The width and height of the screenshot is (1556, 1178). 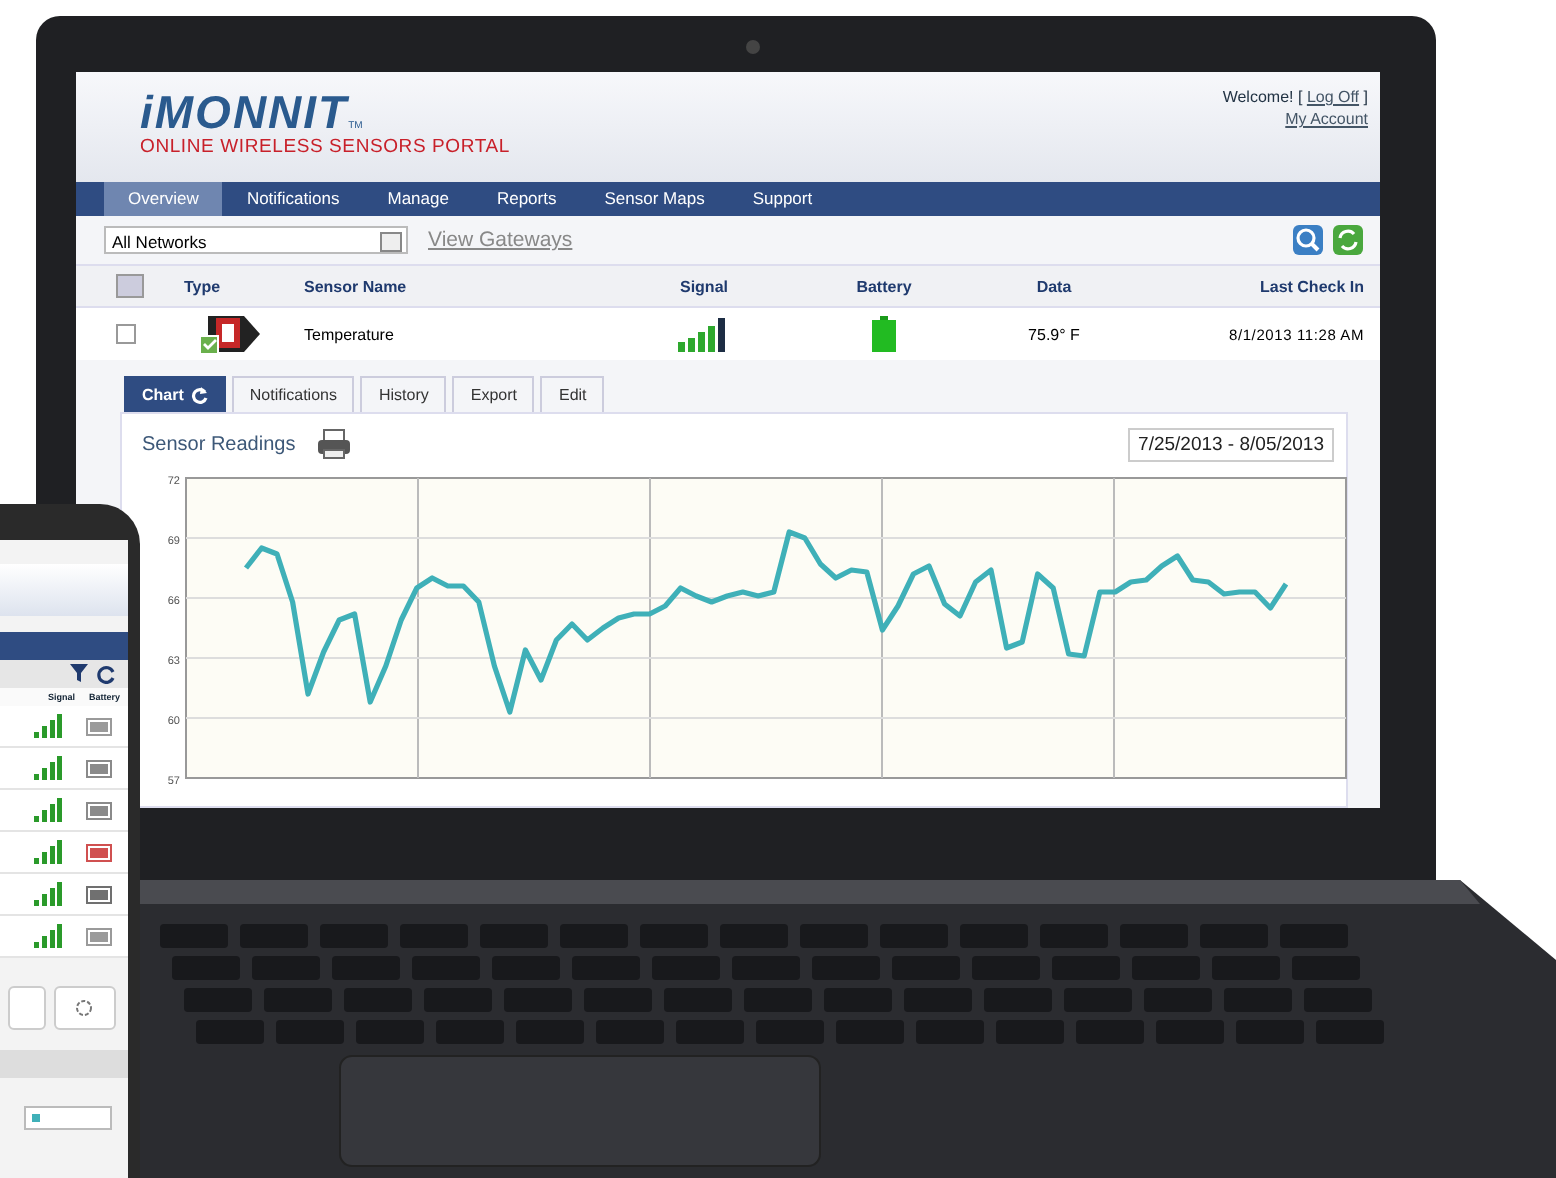 What do you see at coordinates (493, 394) in the screenshot?
I see `detail-tab: Export` at bounding box center [493, 394].